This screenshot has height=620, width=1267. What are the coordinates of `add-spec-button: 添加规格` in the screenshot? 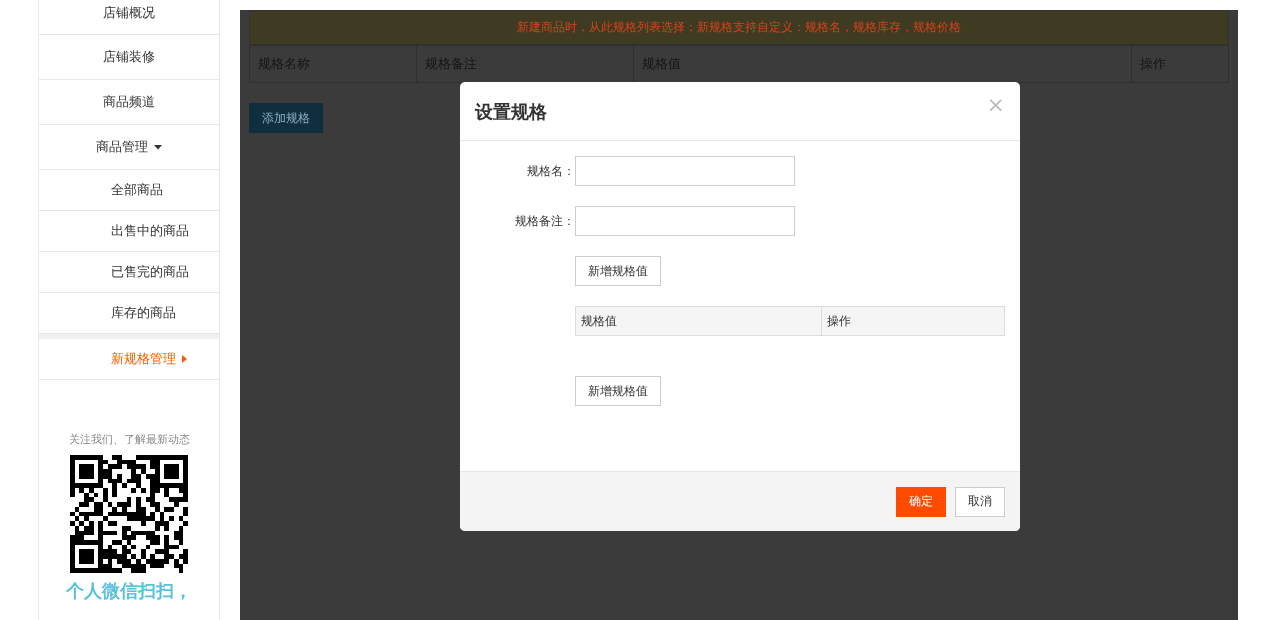 It's located at (286, 118).